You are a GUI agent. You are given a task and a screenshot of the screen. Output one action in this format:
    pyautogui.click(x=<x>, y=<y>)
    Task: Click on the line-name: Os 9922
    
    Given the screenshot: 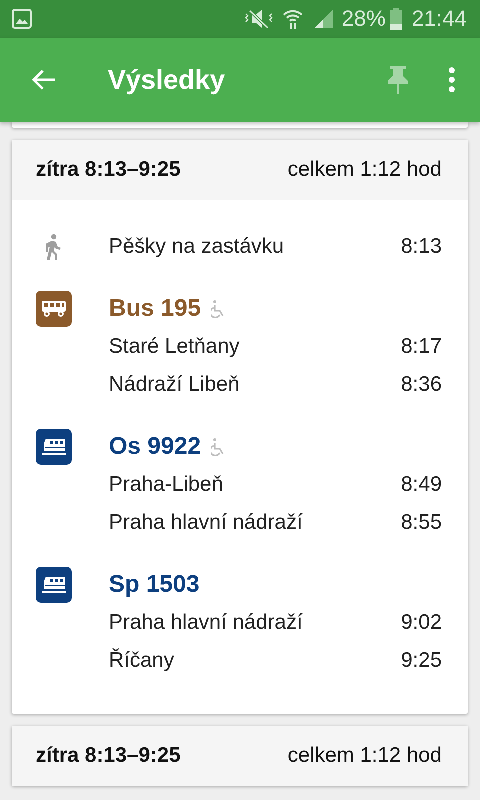 What is the action you would take?
    pyautogui.click(x=155, y=447)
    